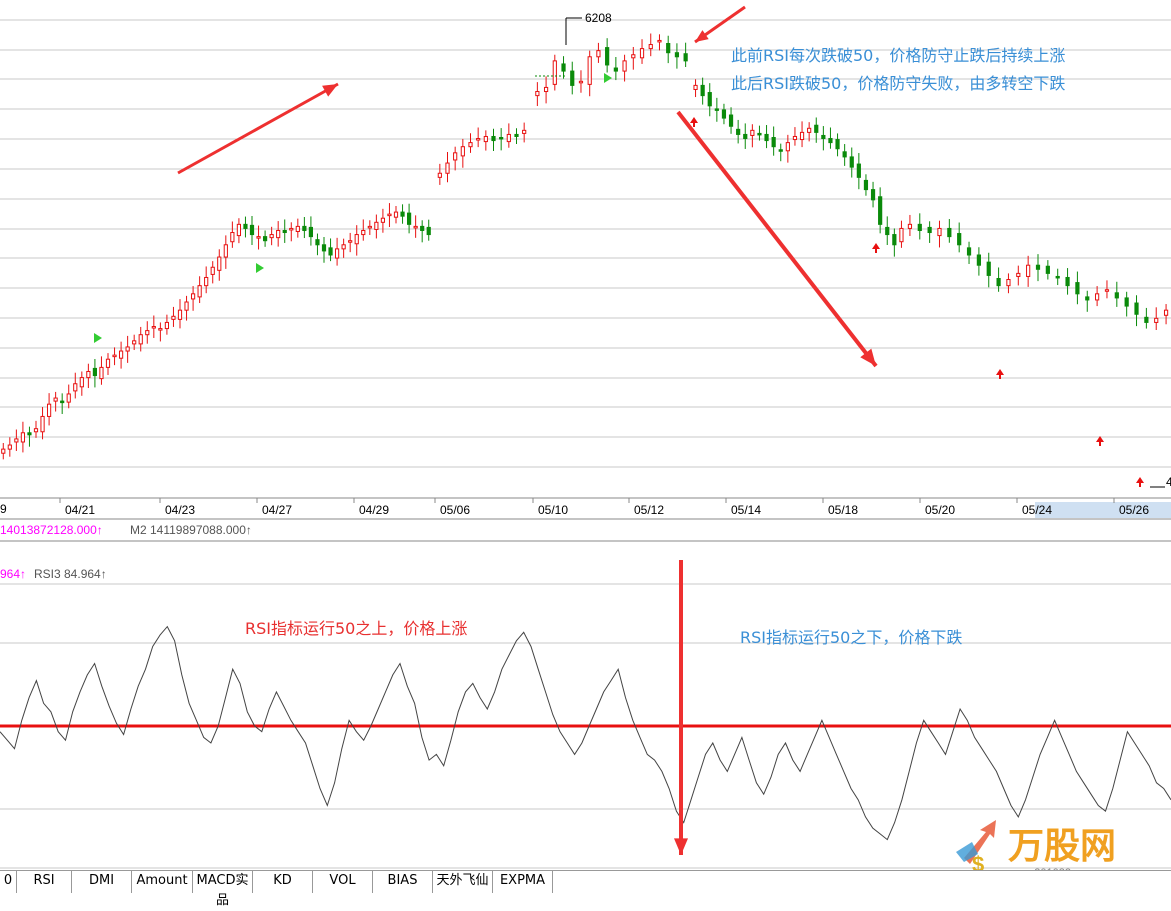 The image size is (1171, 911). I want to click on tab-amount: Amount, so click(162, 882).